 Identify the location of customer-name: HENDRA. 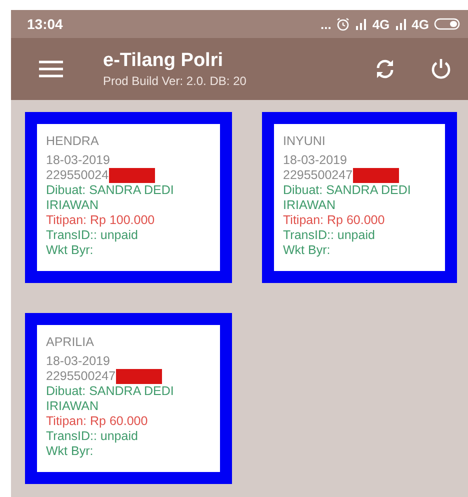
(72, 141).